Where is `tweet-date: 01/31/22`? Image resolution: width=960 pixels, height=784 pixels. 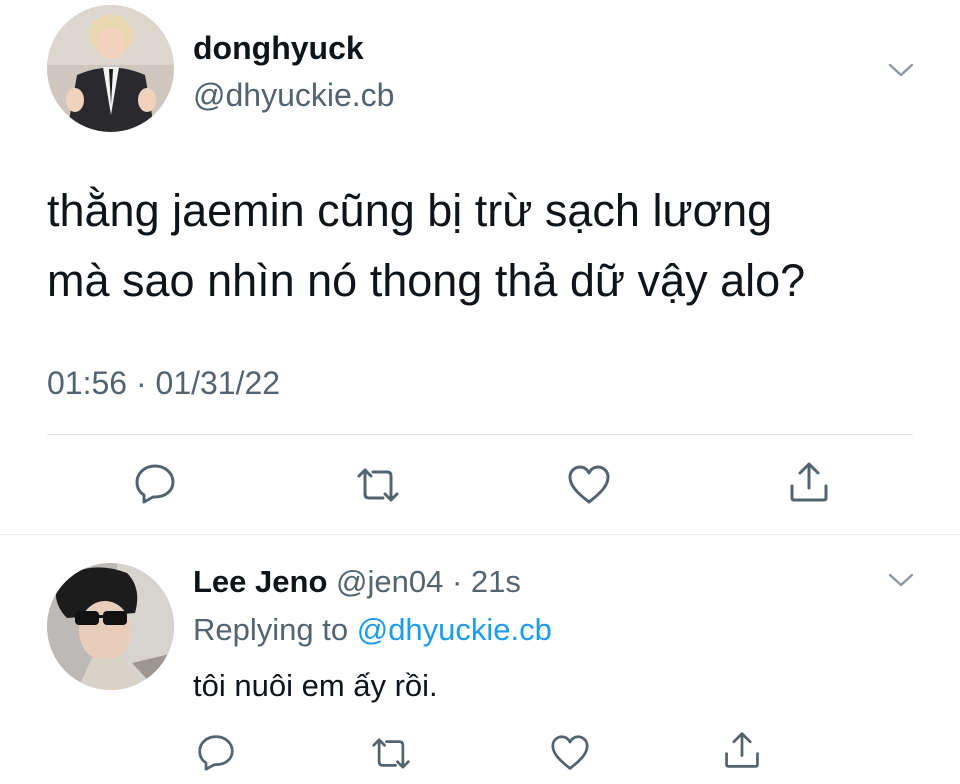
tweet-date: 01/31/22 is located at coordinates (218, 383).